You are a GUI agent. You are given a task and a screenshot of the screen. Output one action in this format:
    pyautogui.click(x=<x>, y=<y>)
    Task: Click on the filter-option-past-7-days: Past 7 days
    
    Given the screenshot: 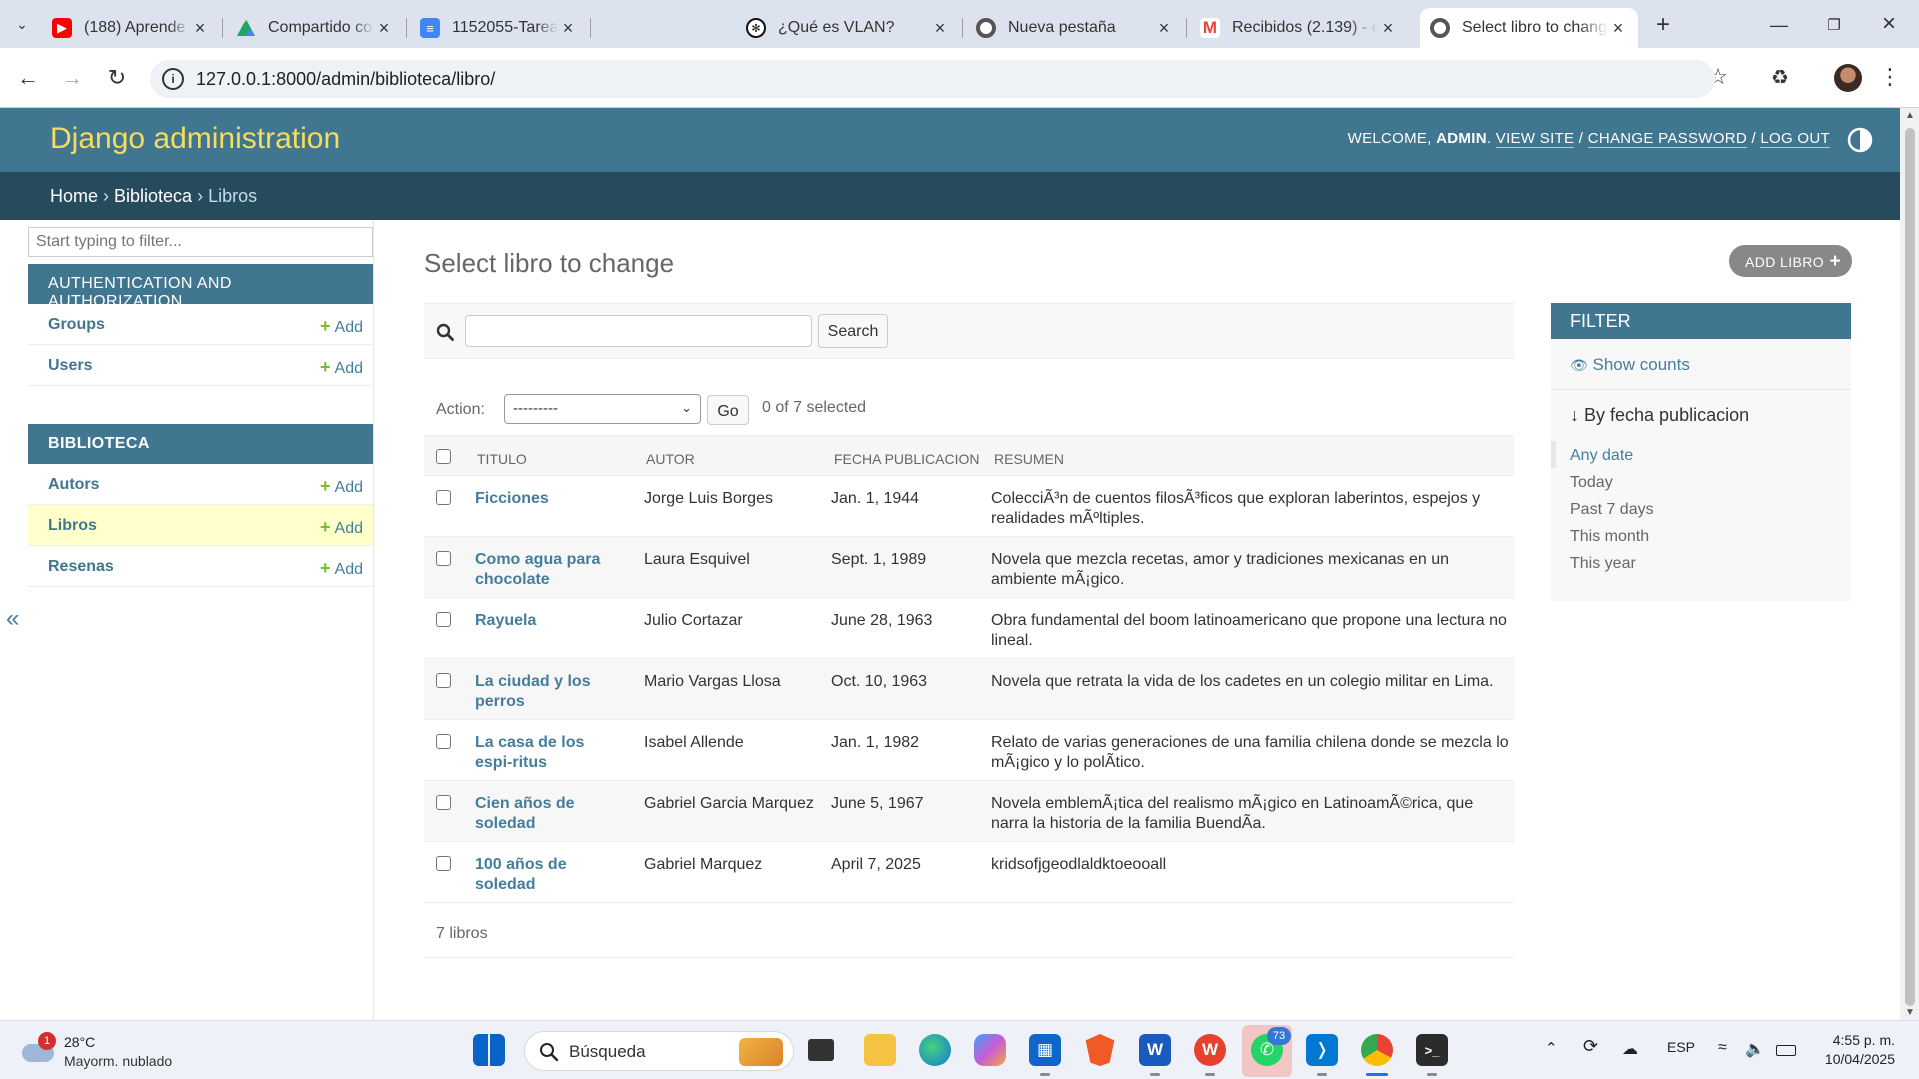 What is the action you would take?
    pyautogui.click(x=1701, y=508)
    